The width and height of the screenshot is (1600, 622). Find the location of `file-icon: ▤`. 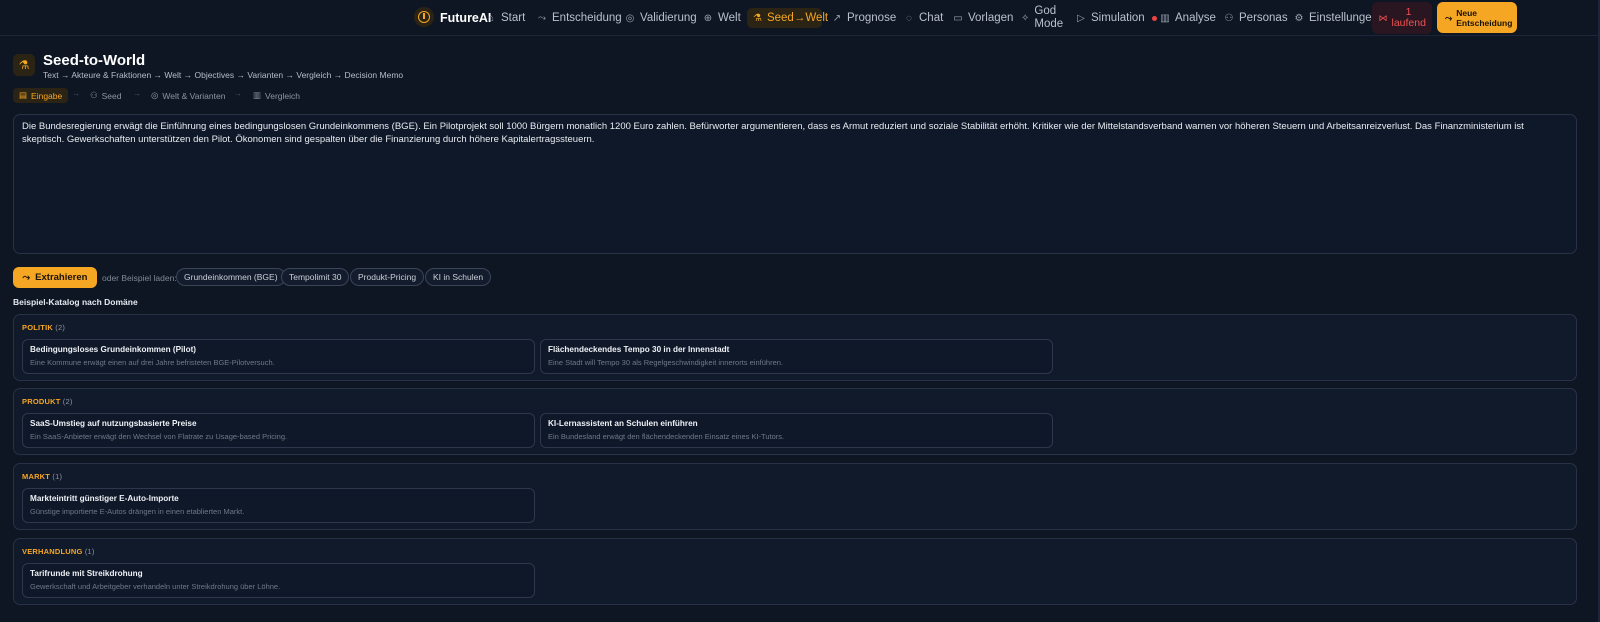

file-icon: ▤ is located at coordinates (23, 95).